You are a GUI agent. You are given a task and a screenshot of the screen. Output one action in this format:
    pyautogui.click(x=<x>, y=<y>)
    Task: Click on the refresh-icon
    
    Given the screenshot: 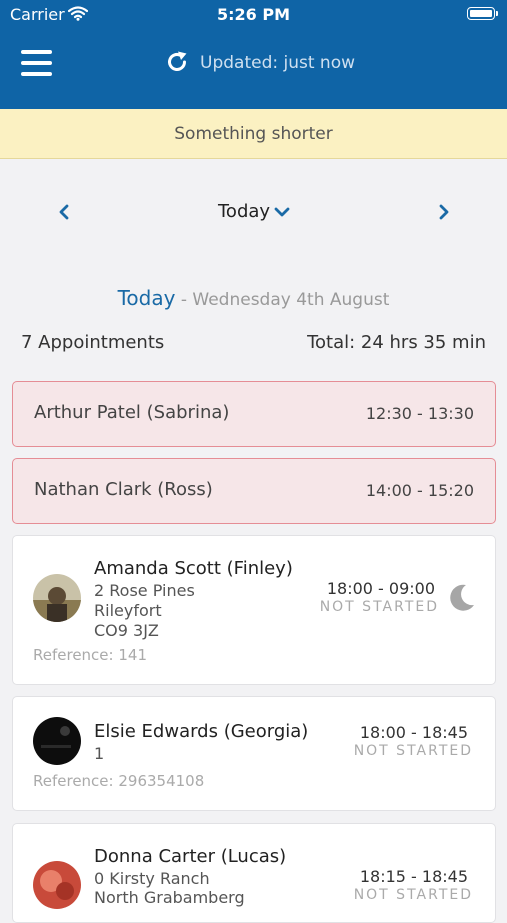 What is the action you would take?
    pyautogui.click(x=177, y=64)
    